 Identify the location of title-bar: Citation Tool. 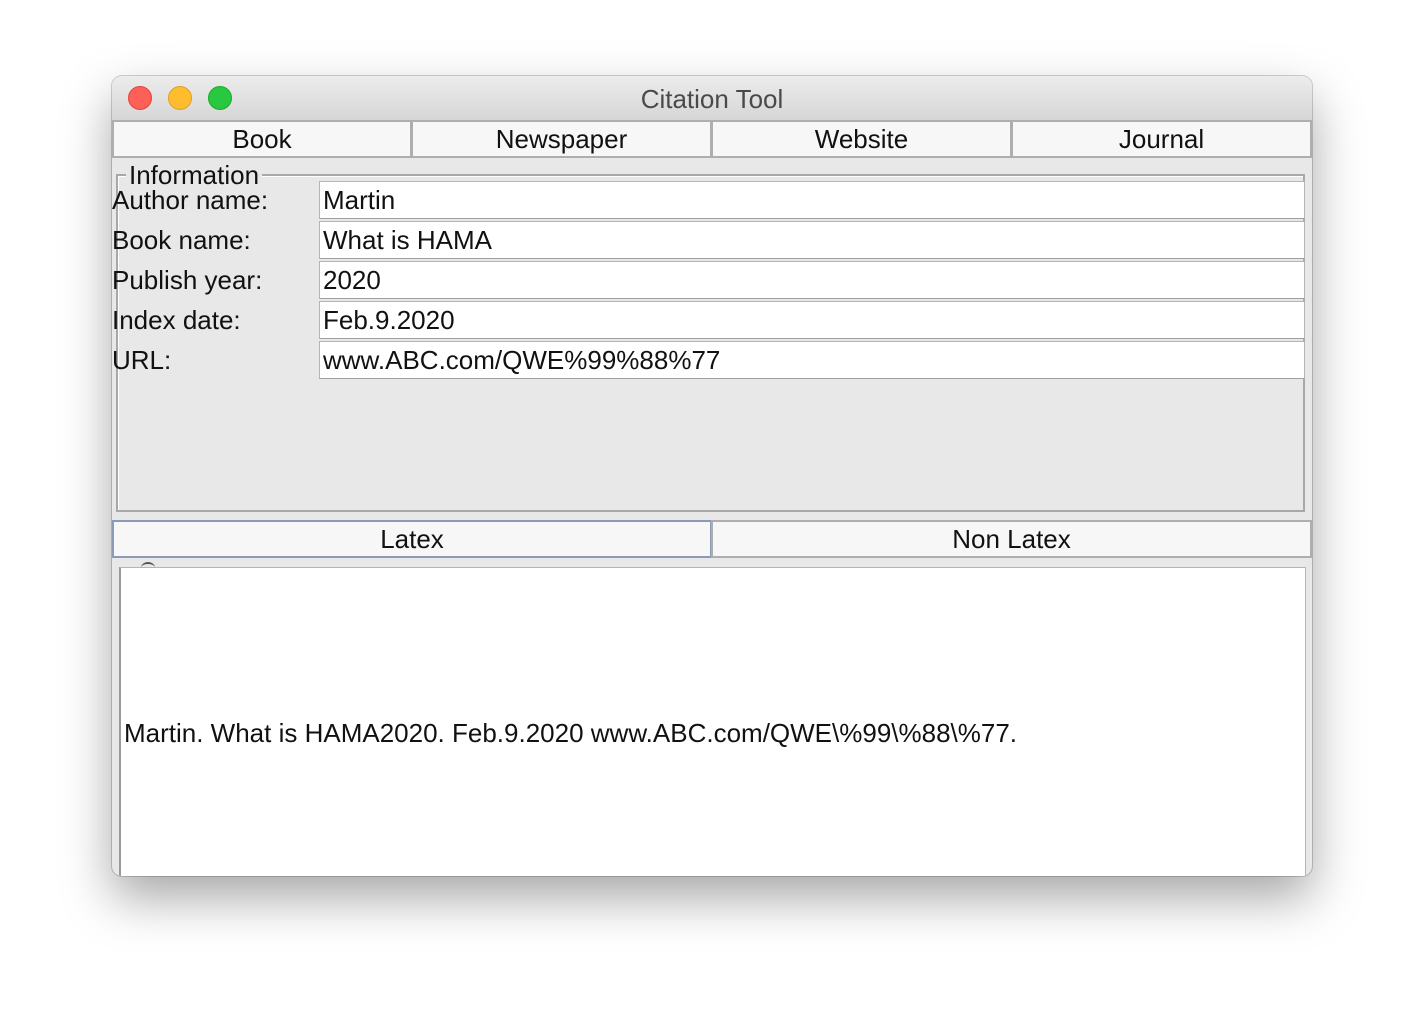
(712, 98).